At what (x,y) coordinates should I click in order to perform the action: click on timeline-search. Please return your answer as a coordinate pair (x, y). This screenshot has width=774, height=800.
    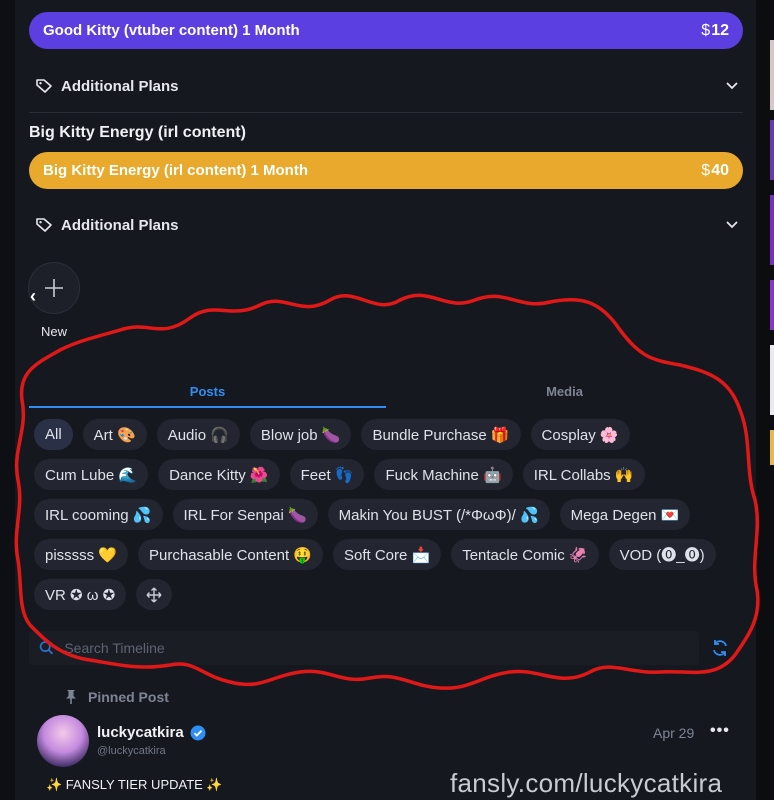
    Looking at the image, I should click on (364, 648).